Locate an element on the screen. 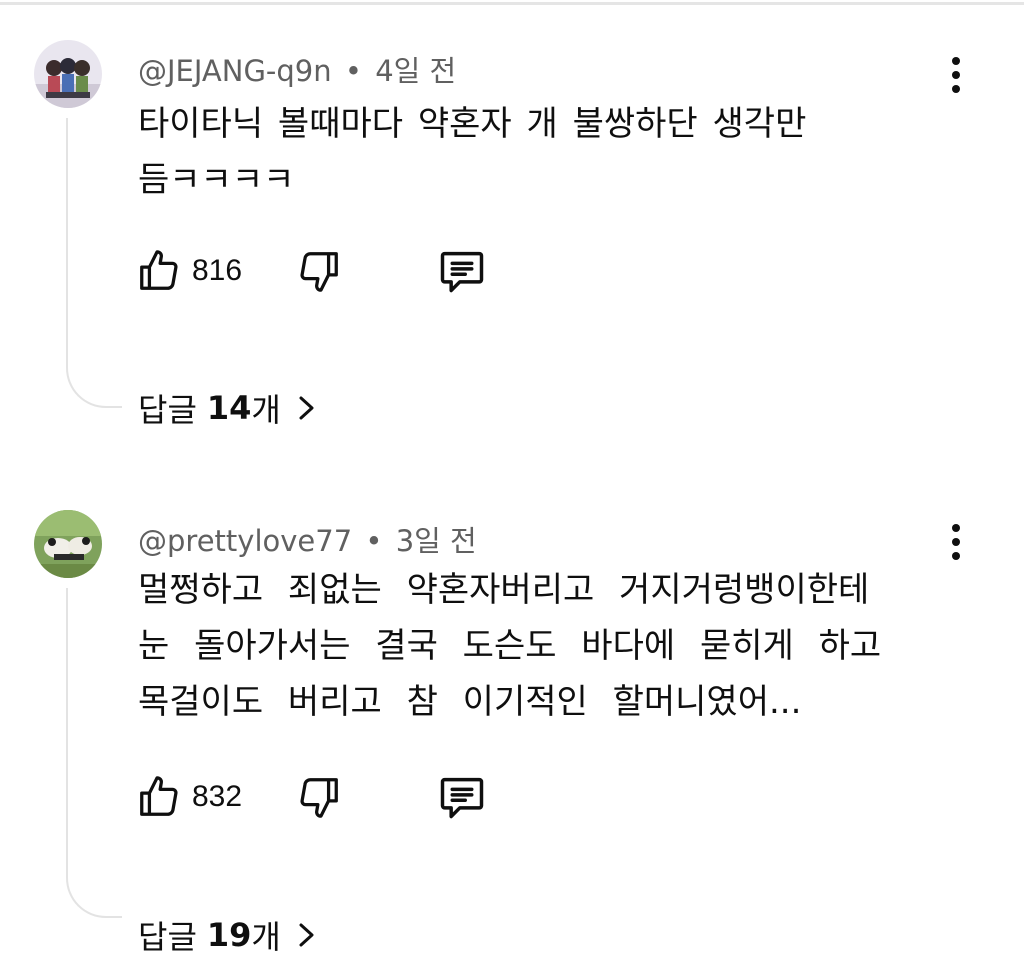 The width and height of the screenshot is (1024, 971). comment-actions: 816 is located at coordinates (316, 271).